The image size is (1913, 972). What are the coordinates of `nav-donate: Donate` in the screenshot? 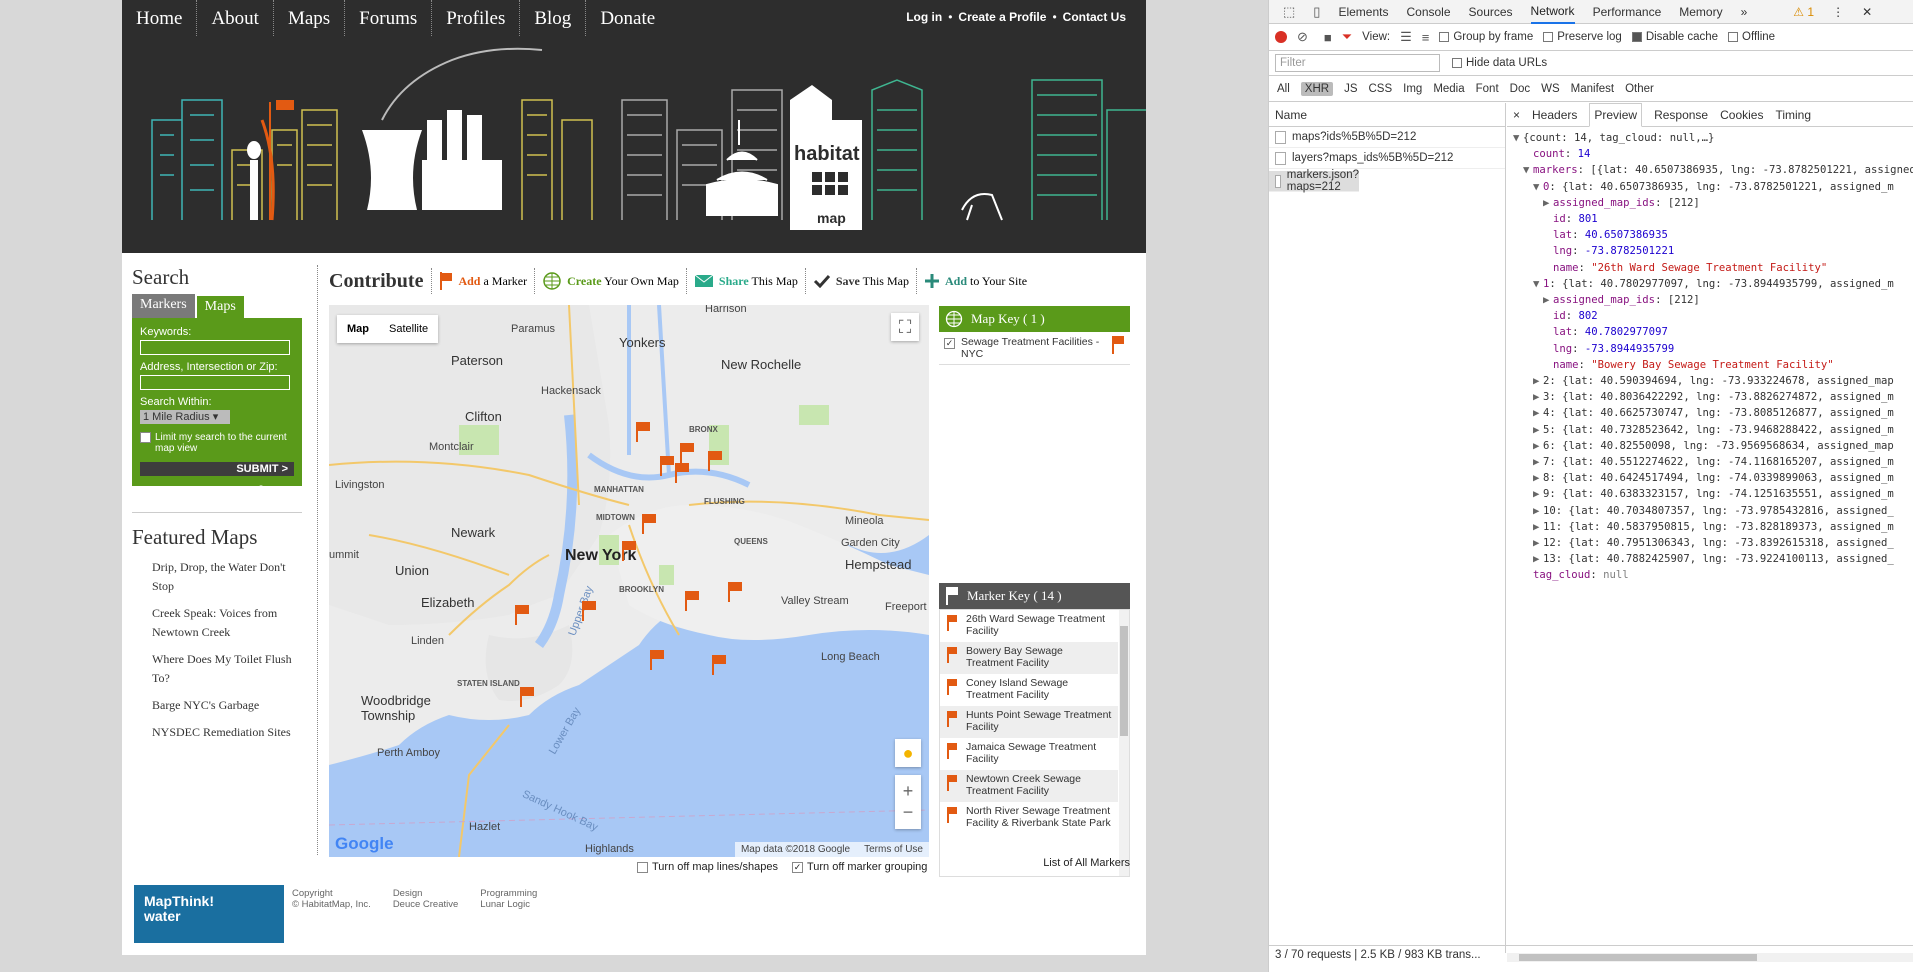 It's located at (627, 18).